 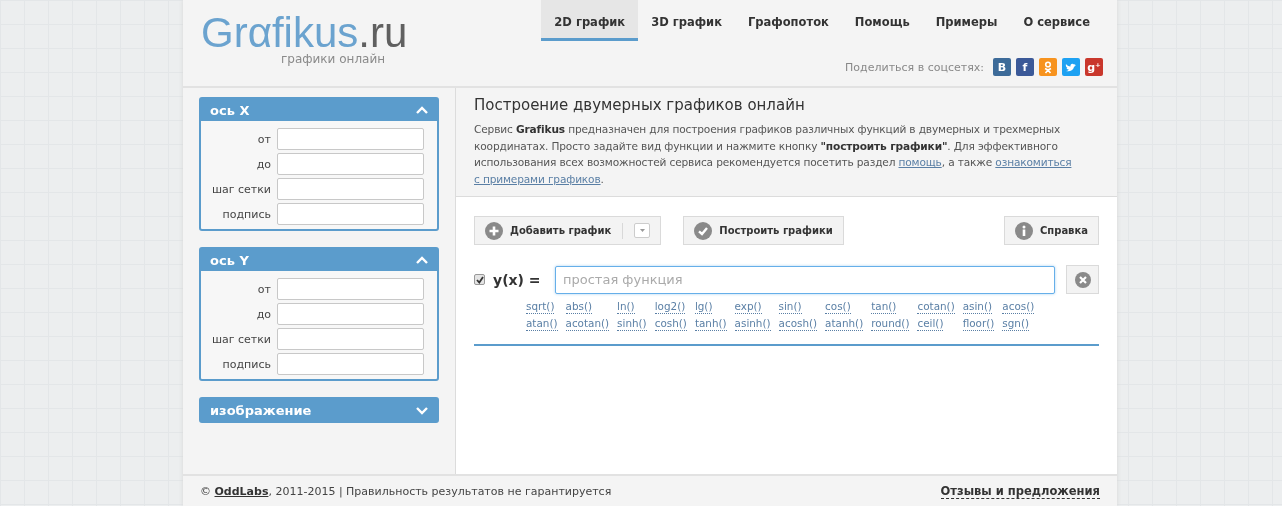 What do you see at coordinates (710, 324) in the screenshot?
I see `function-link: tanh()` at bounding box center [710, 324].